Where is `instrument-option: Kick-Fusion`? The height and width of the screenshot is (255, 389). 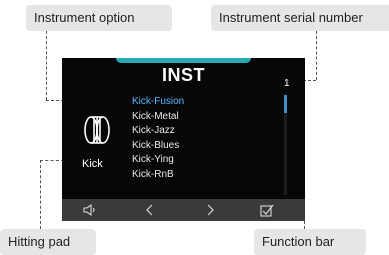
instrument-option: Kick-Fusion is located at coordinates (158, 102).